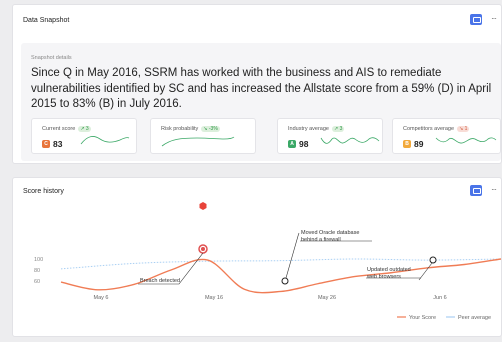 The height and width of the screenshot is (342, 502). Describe the element at coordinates (439, 298) in the screenshot. I see `x-tick-label: Jun 6` at that location.